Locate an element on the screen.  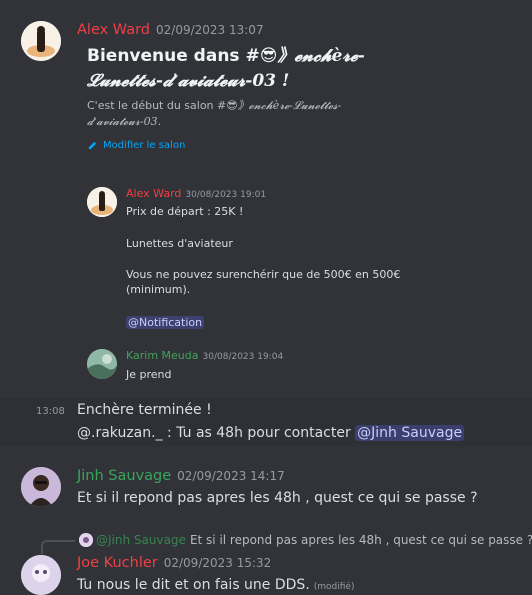
message-header: Karim Meuda 30/08/2023 19:04 is located at coordinates (204, 355).